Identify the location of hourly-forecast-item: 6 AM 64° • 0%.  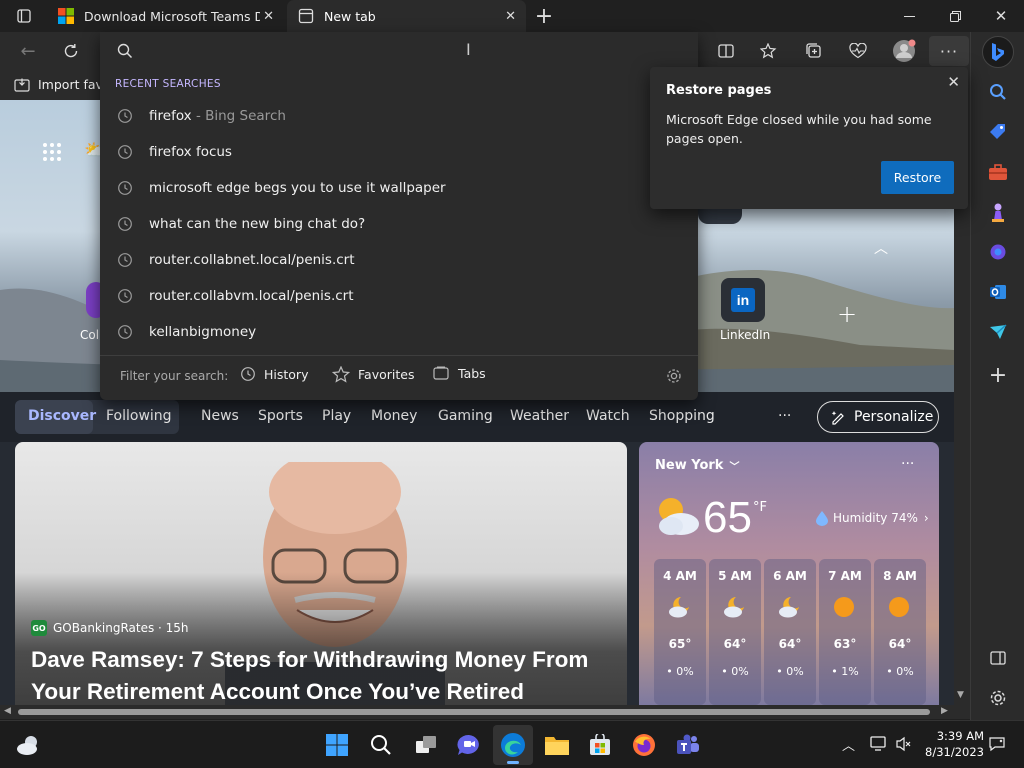
(790, 632).